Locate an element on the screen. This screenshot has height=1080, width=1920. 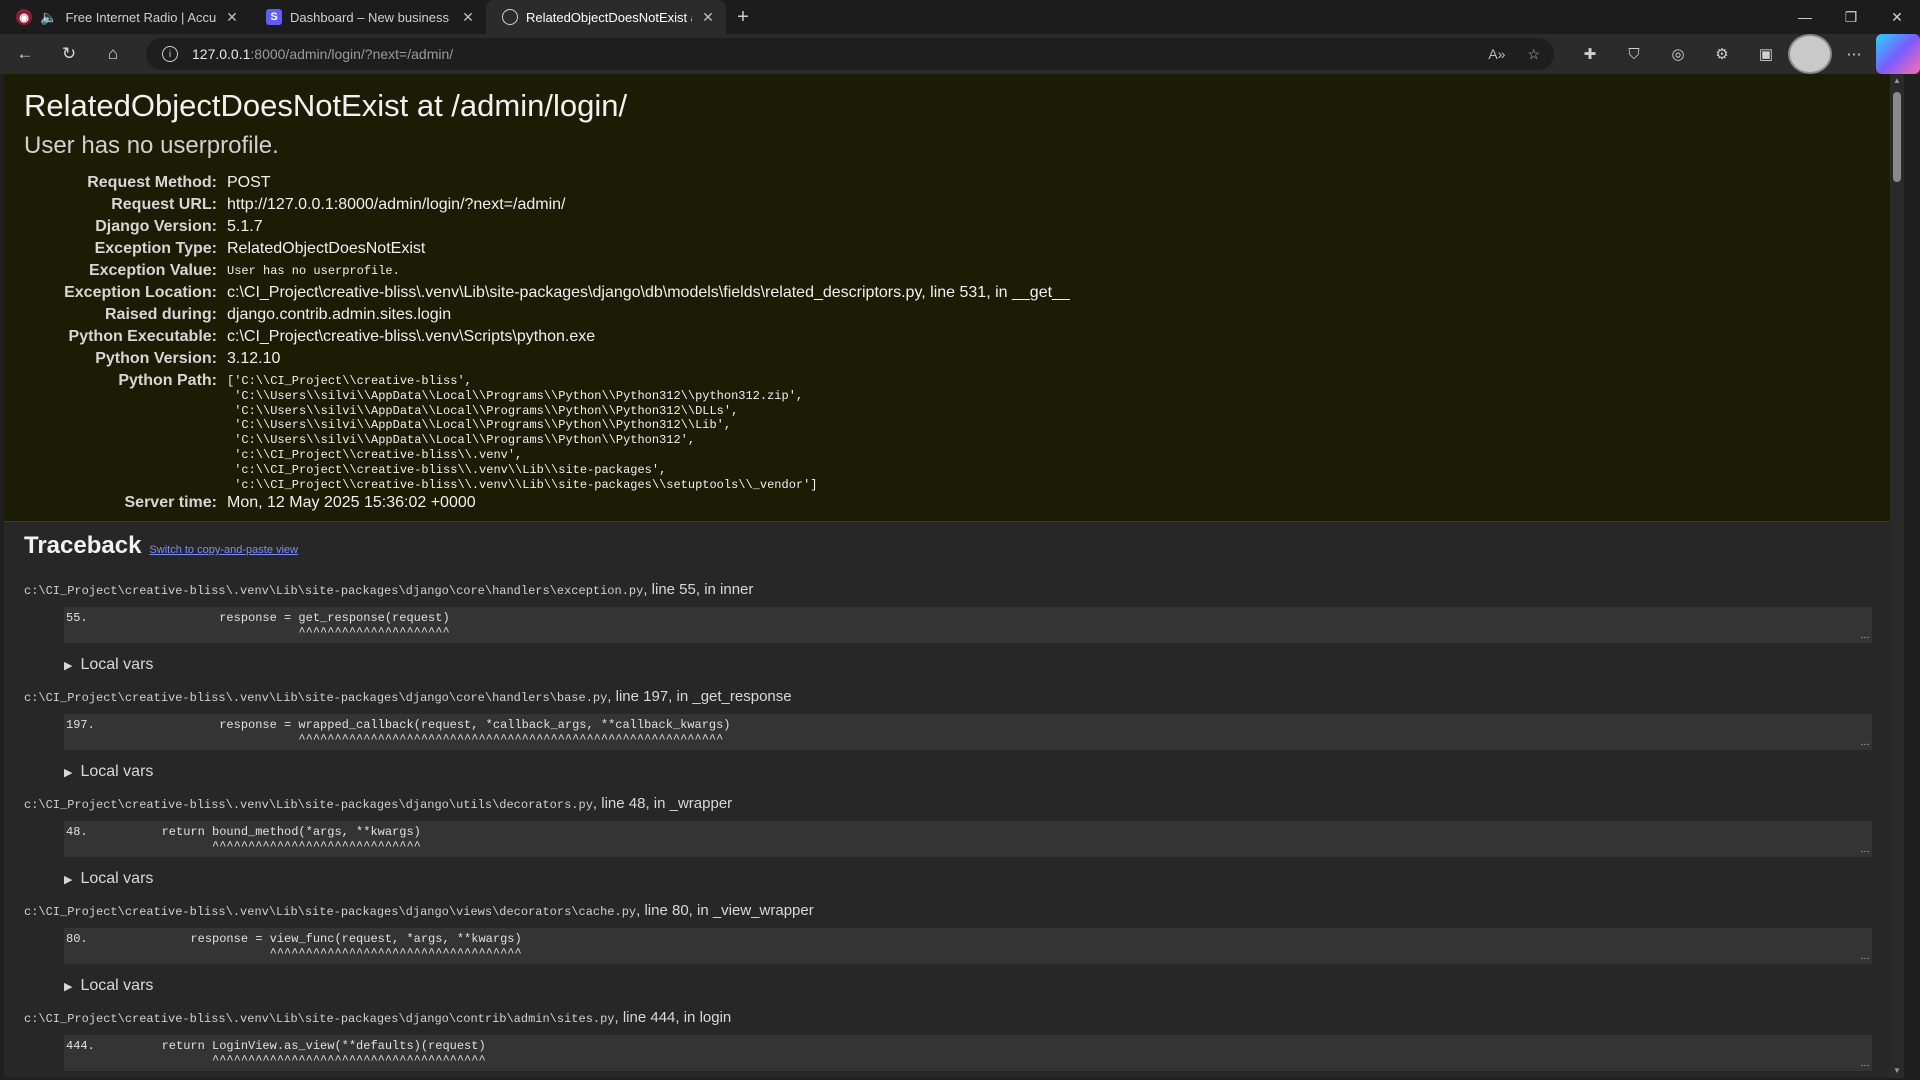
copilot-icon is located at coordinates (1898, 54).